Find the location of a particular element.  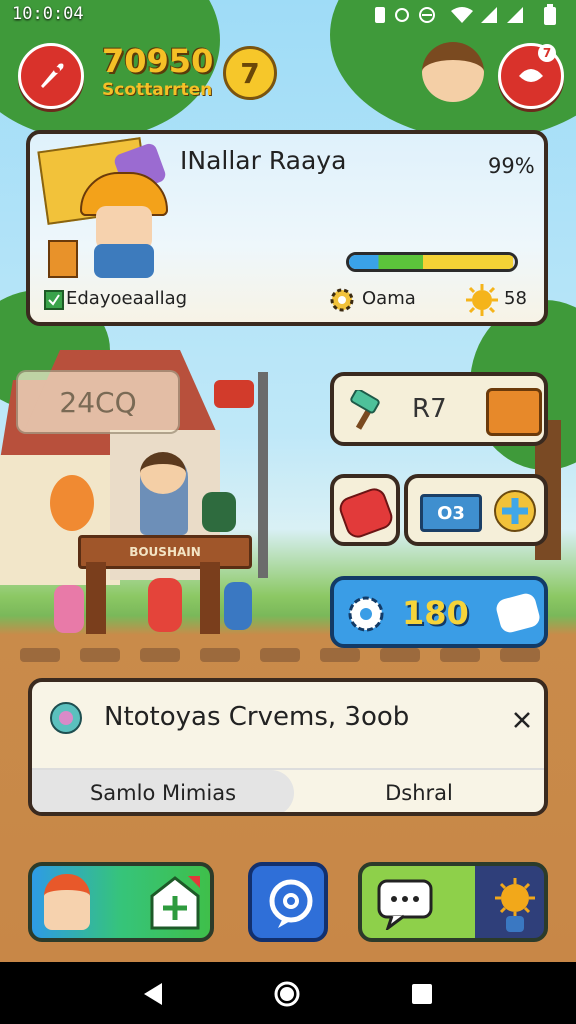

stat-label: Edayoeaallag is located at coordinates (127, 298).